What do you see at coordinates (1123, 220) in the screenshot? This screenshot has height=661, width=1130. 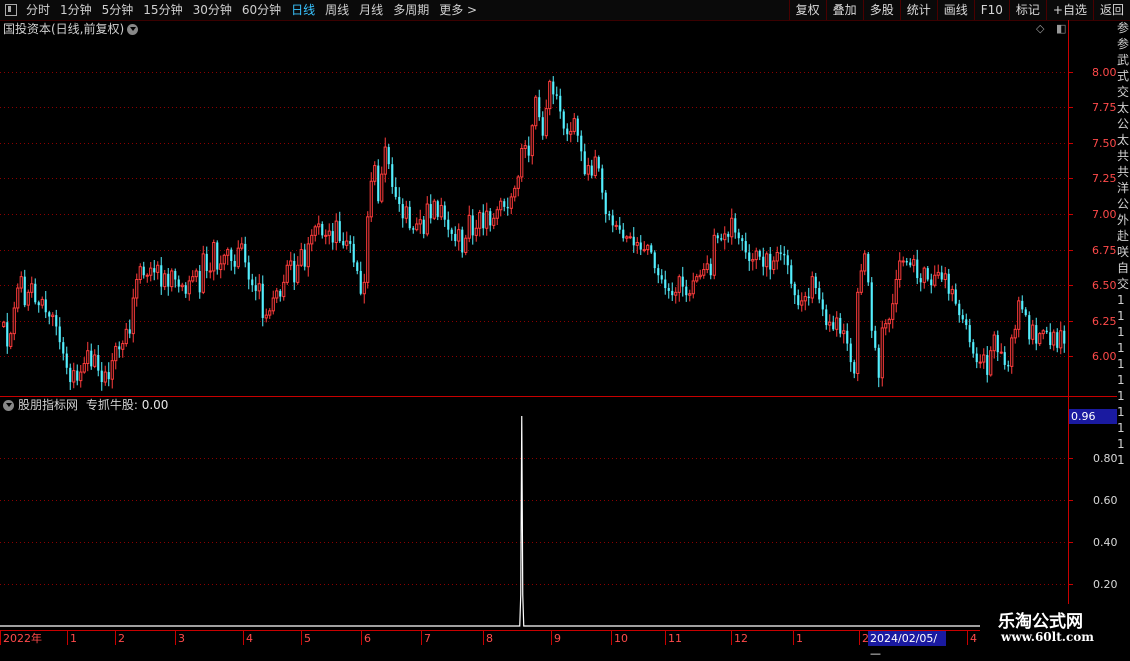 I see `stock-list-item: 外` at bounding box center [1123, 220].